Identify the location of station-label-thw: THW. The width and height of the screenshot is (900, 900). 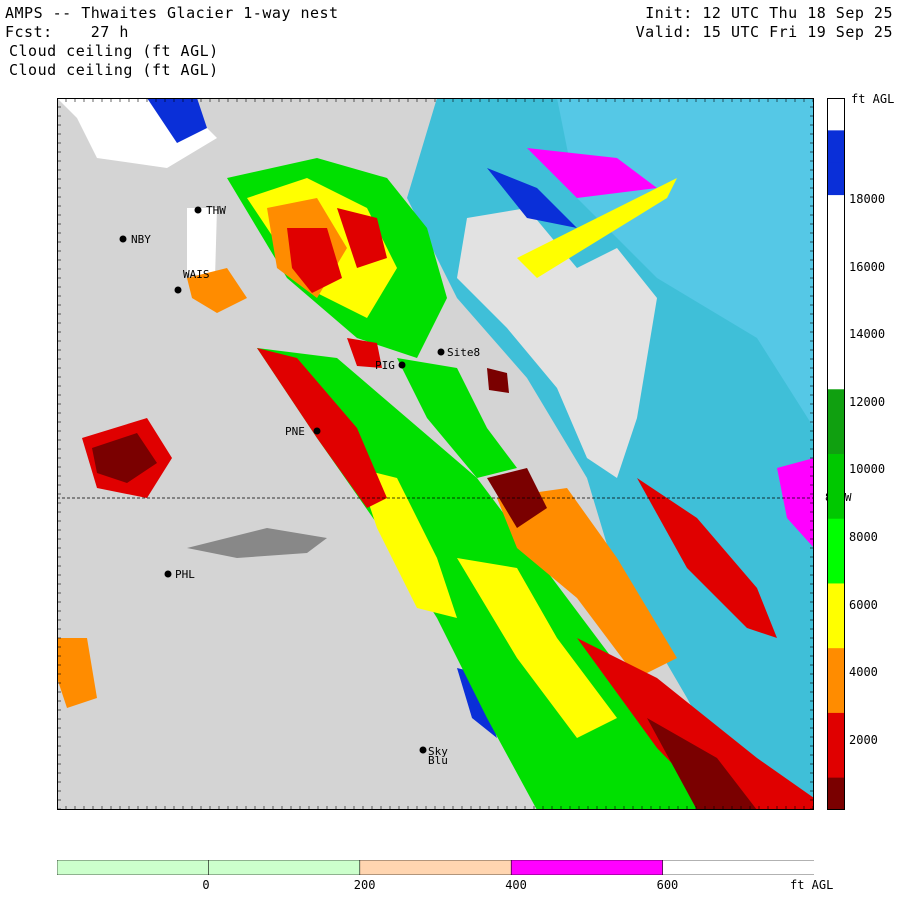
(216, 210).